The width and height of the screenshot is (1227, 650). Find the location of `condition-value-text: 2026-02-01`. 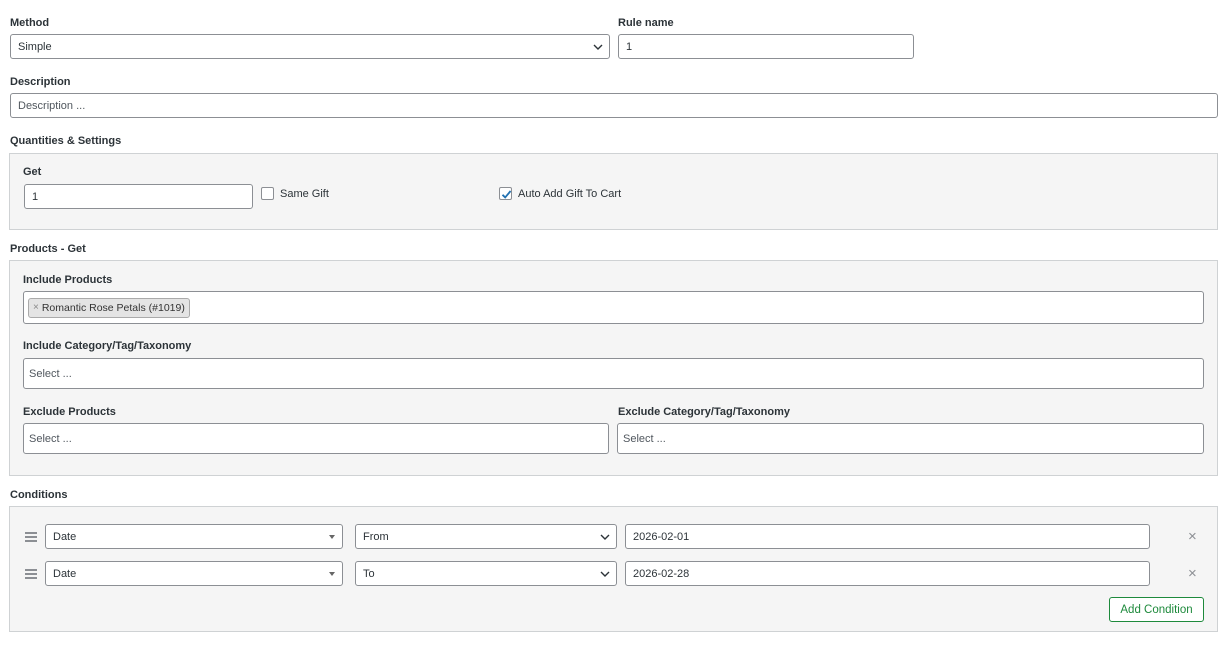

condition-value-text: 2026-02-01 is located at coordinates (661, 536).